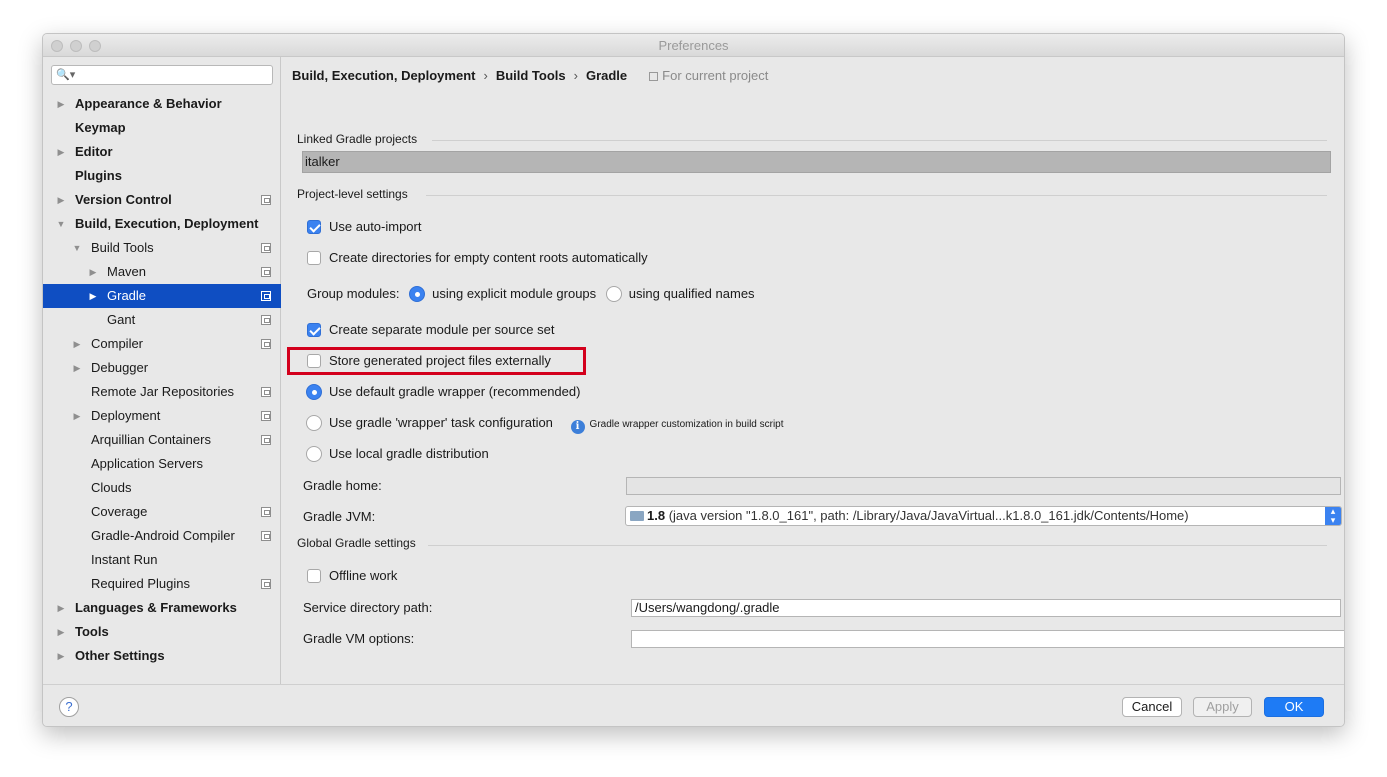 This screenshot has height=777, width=1387. Describe the element at coordinates (69, 707) in the screenshot. I see `help-button: ?` at that location.